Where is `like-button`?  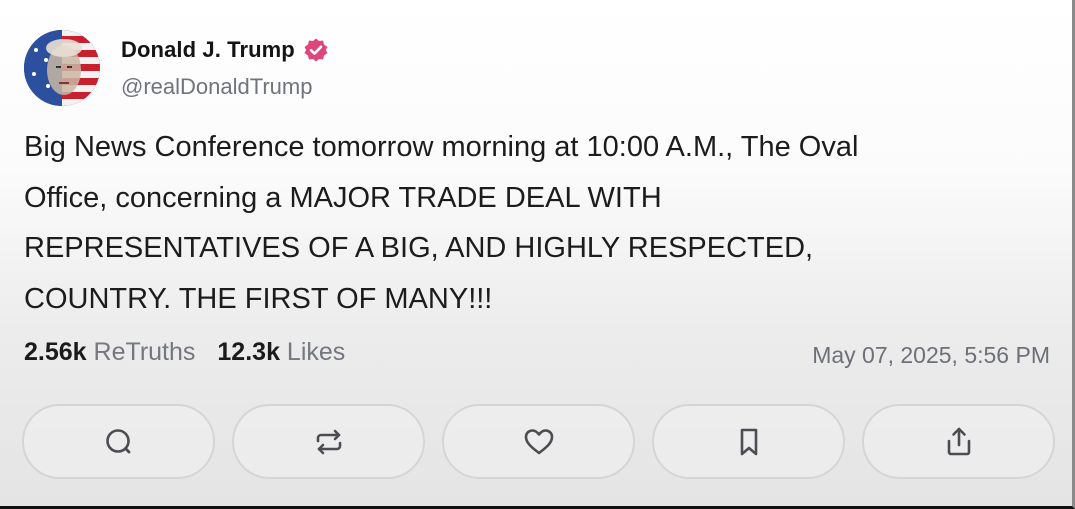
like-button is located at coordinates (538, 441).